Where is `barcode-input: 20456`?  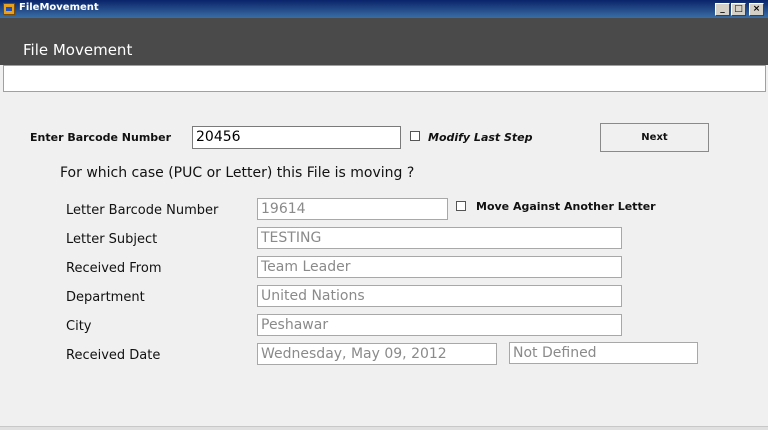 barcode-input: 20456 is located at coordinates (296, 137).